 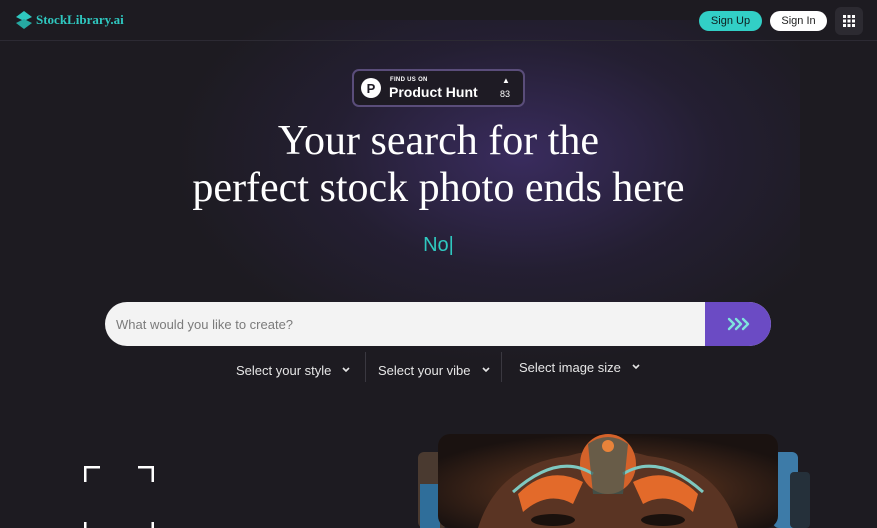 What do you see at coordinates (438, 141) in the screenshot?
I see `hero-headline-line-1: Your search for the` at bounding box center [438, 141].